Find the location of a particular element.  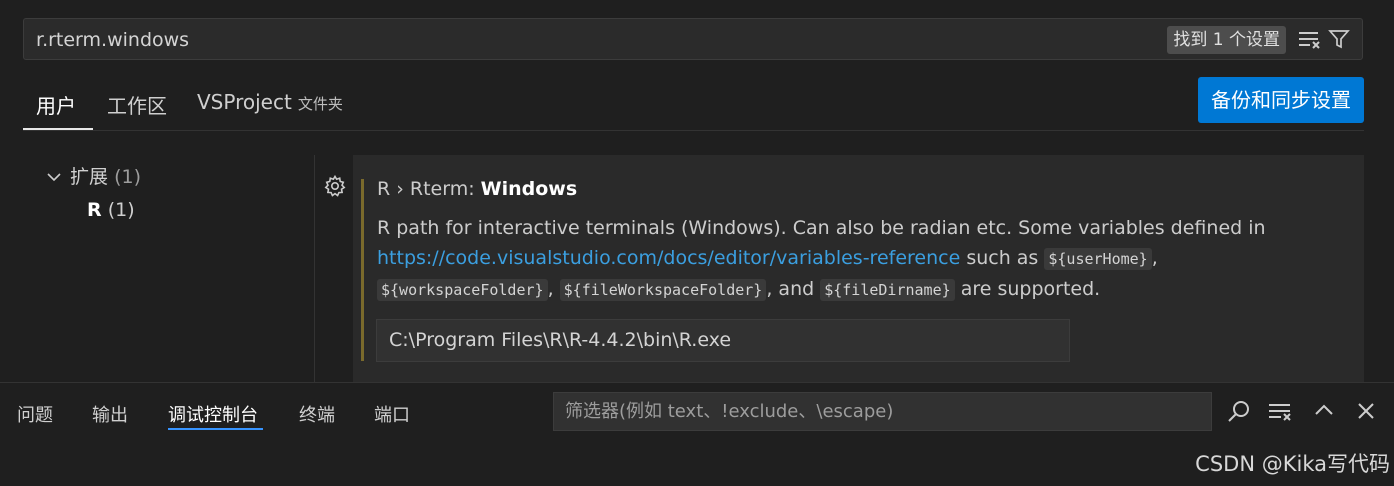

search-icon is located at coordinates (1239, 412).